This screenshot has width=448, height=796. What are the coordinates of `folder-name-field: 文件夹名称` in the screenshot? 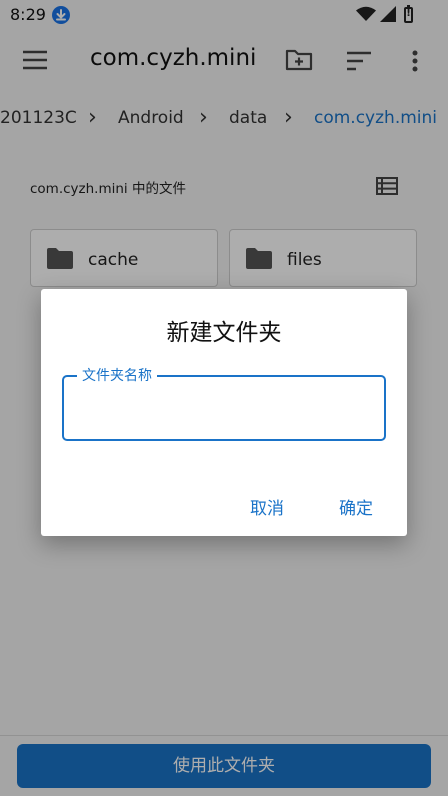 It's located at (224, 403).